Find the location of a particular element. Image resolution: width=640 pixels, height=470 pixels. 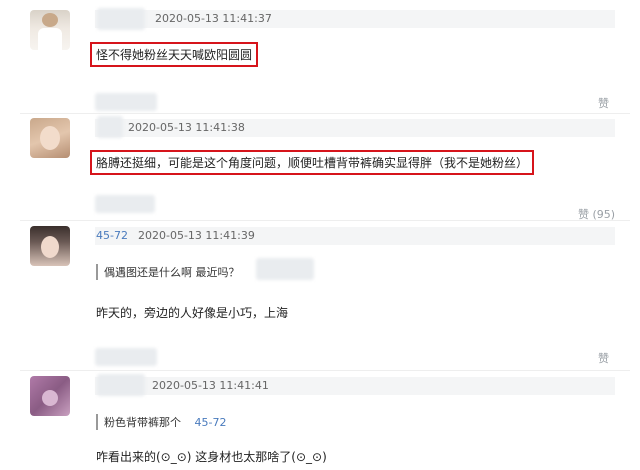

quote-user-redacted is located at coordinates (285, 269).